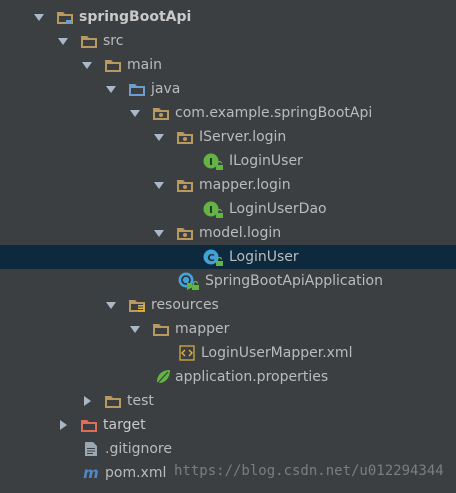 This screenshot has width=456, height=493. I want to click on tree-node-label: mapper, so click(202, 329).